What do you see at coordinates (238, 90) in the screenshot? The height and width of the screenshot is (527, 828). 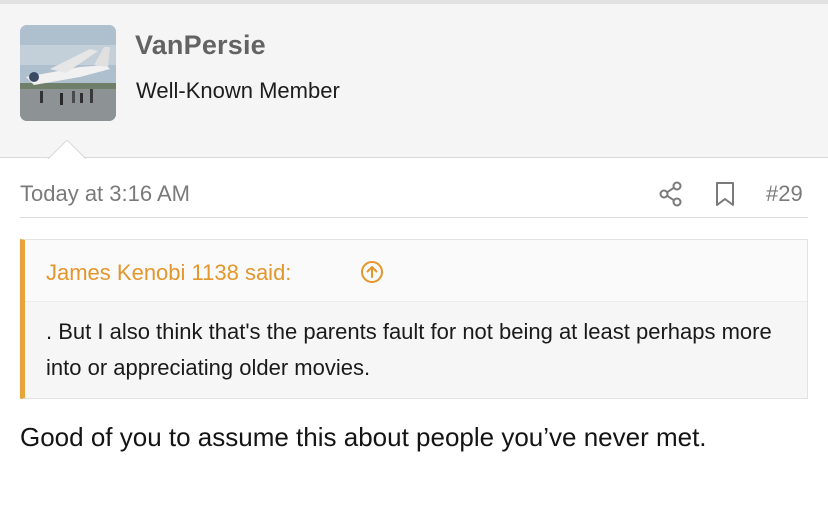 I see `user-title: Well-Known Member` at bounding box center [238, 90].